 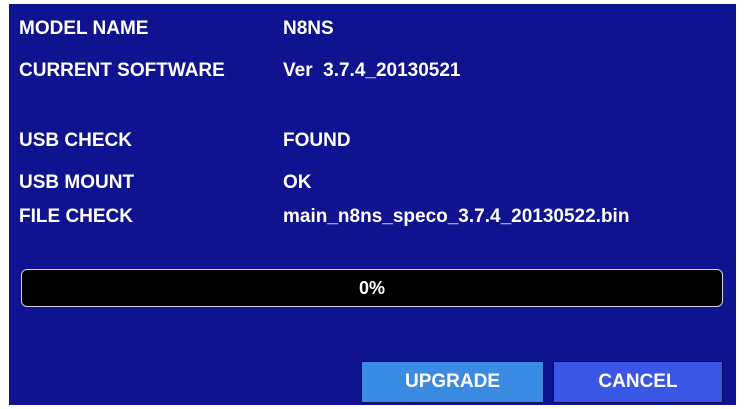 What do you see at coordinates (372, 70) in the screenshot?
I see `current-software-value: Ver 3.7.4_20130521` at bounding box center [372, 70].